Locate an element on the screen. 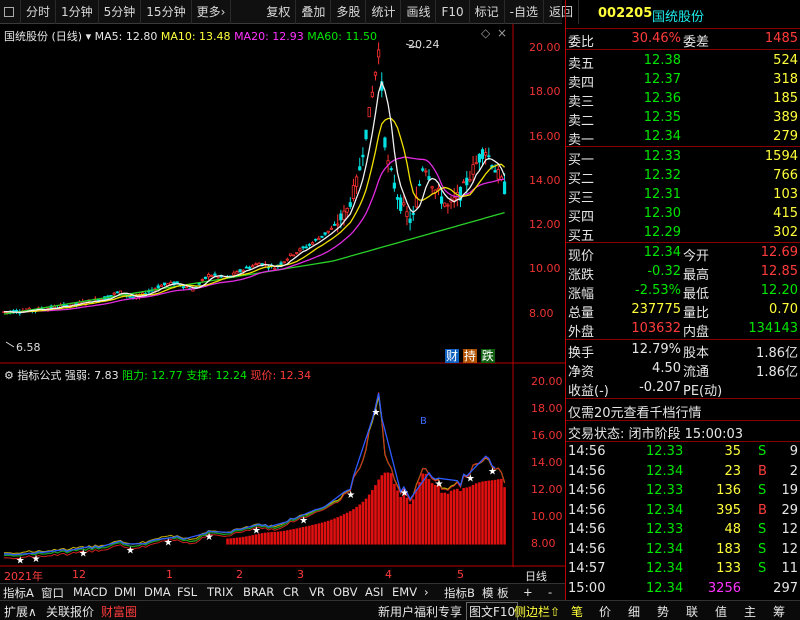 This screenshot has height=620, width=800. nav-detail: 细 is located at coordinates (634, 611).